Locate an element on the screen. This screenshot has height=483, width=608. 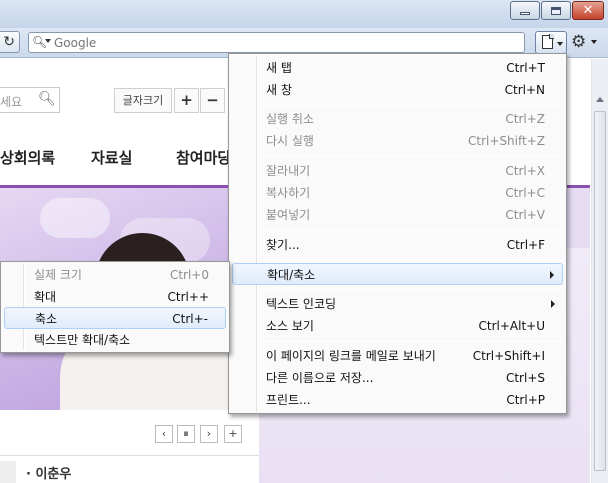
close-icon: ✕ is located at coordinates (588, 10).